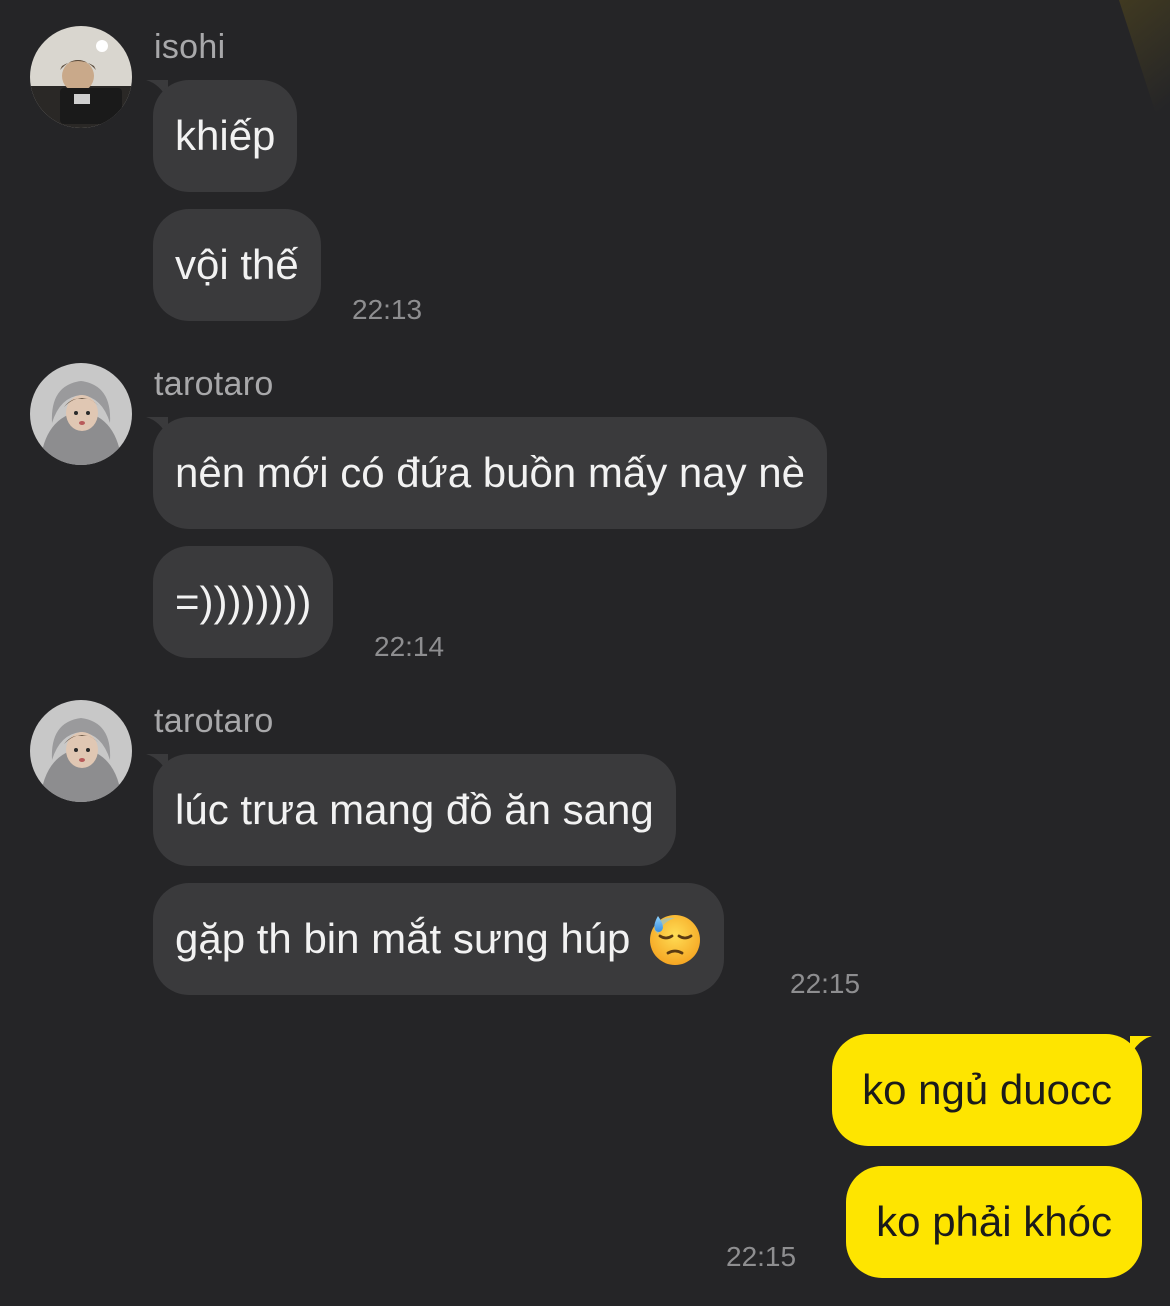 The image size is (1170, 1306). I want to click on message-text: vội thế, so click(237, 264).